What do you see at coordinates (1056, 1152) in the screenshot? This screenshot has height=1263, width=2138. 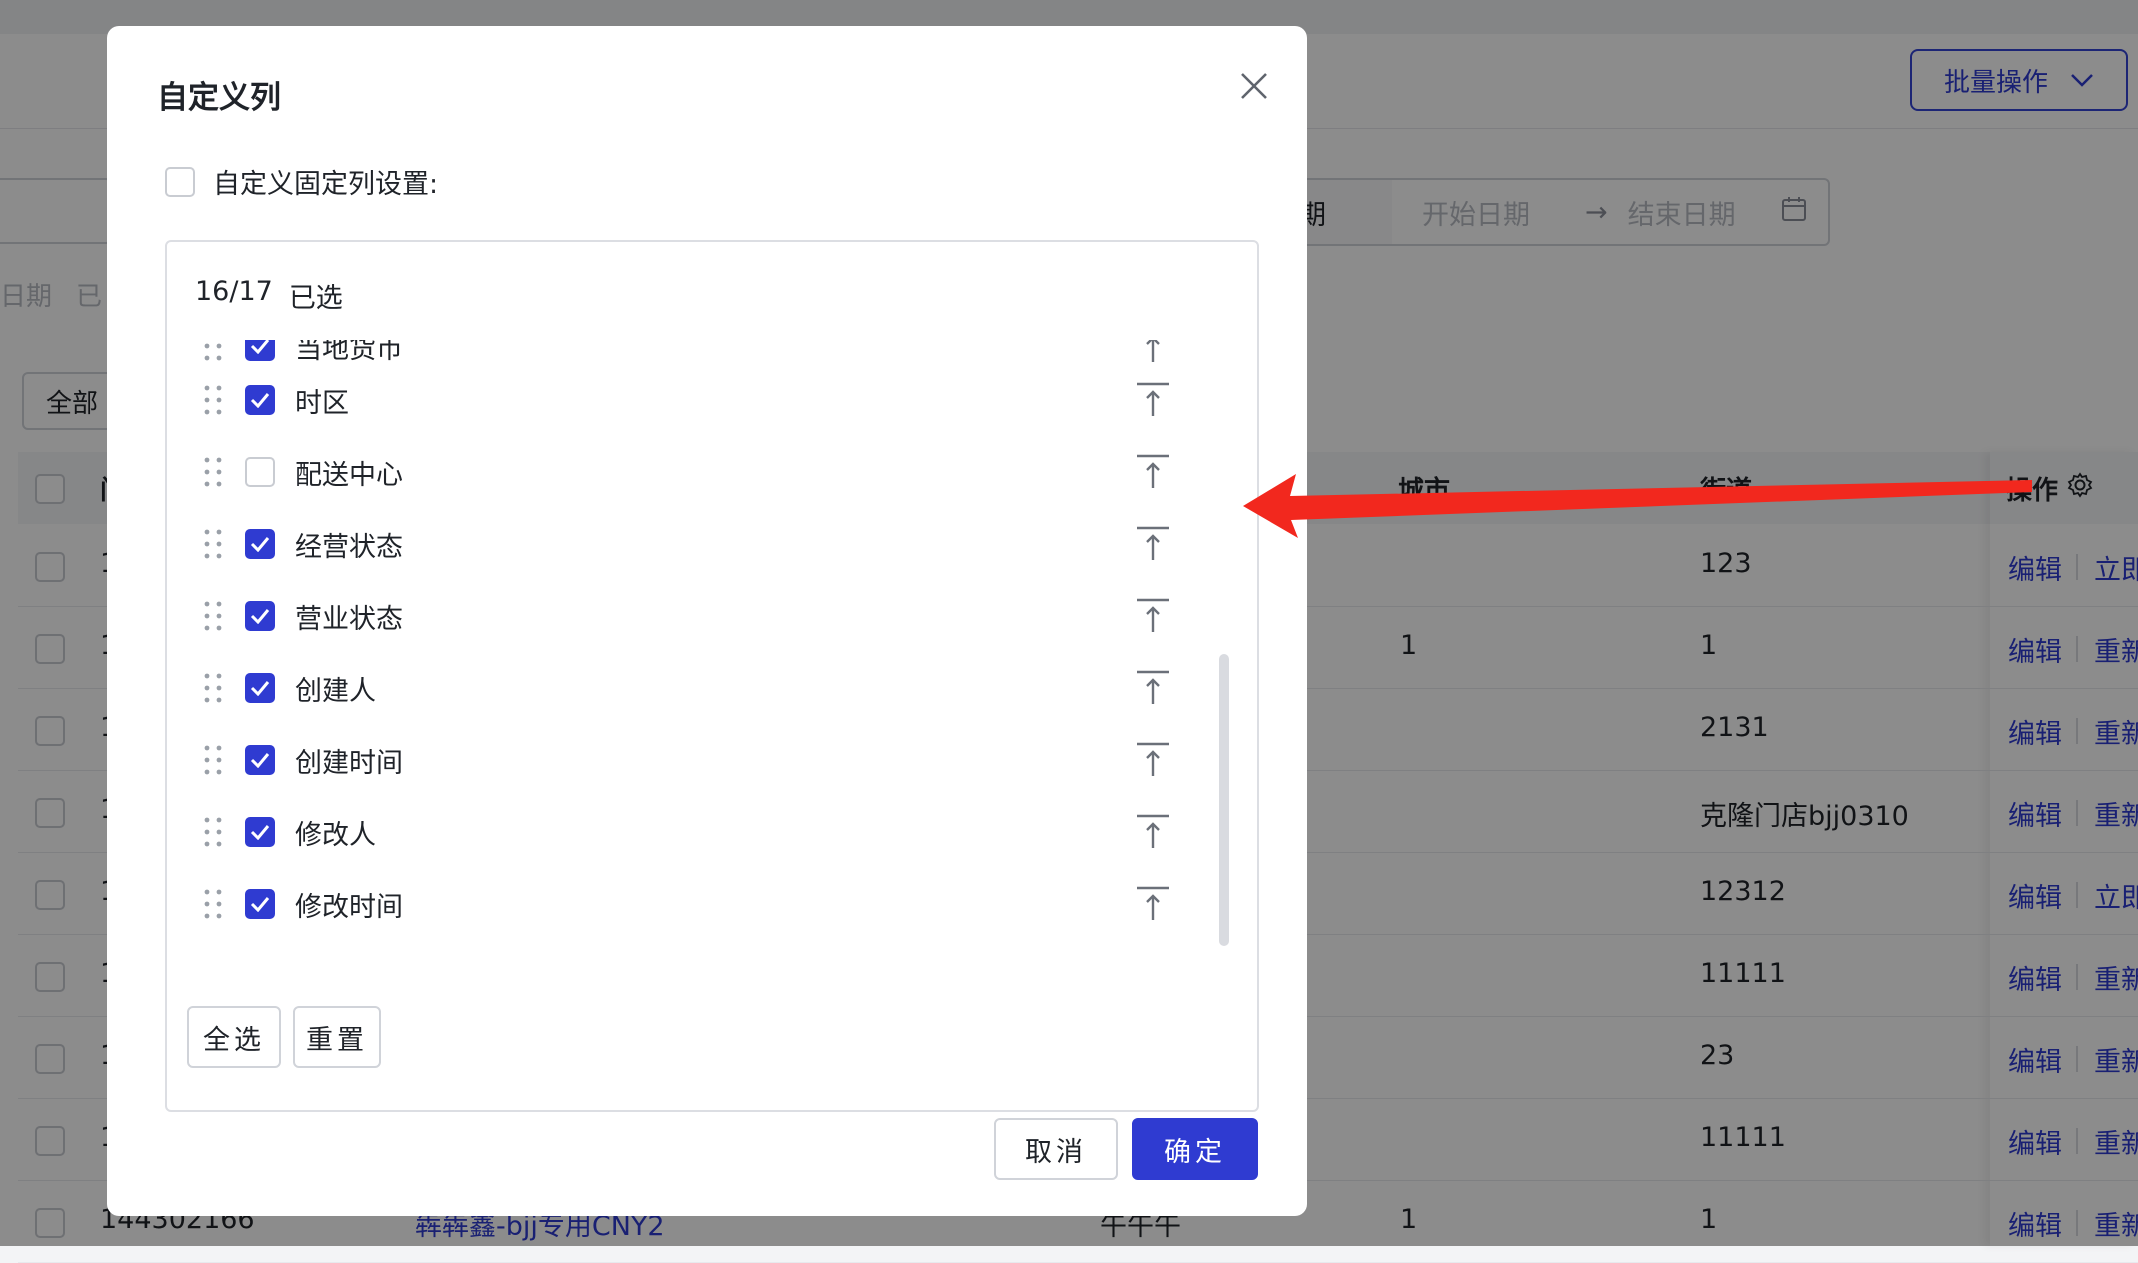 I see `cancel-label: 取消` at bounding box center [1056, 1152].